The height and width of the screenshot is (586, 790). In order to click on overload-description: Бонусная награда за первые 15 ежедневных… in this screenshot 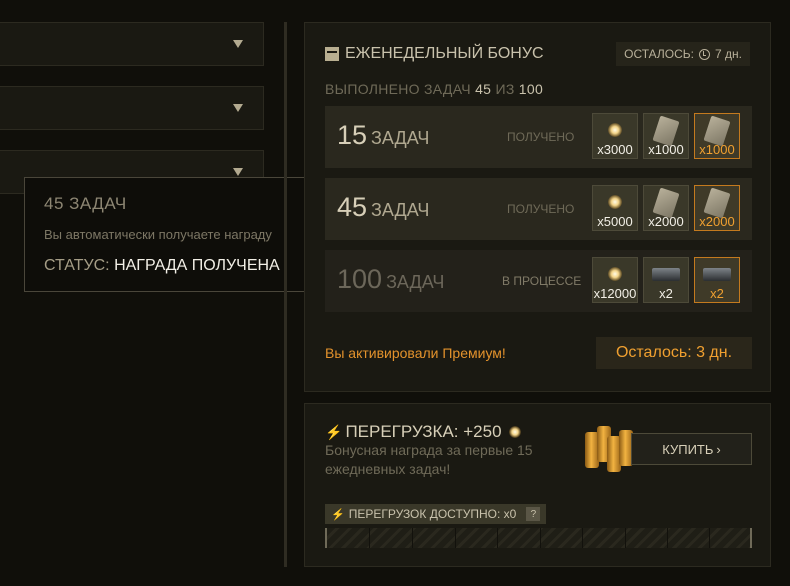, I will do `click(429, 459)`.